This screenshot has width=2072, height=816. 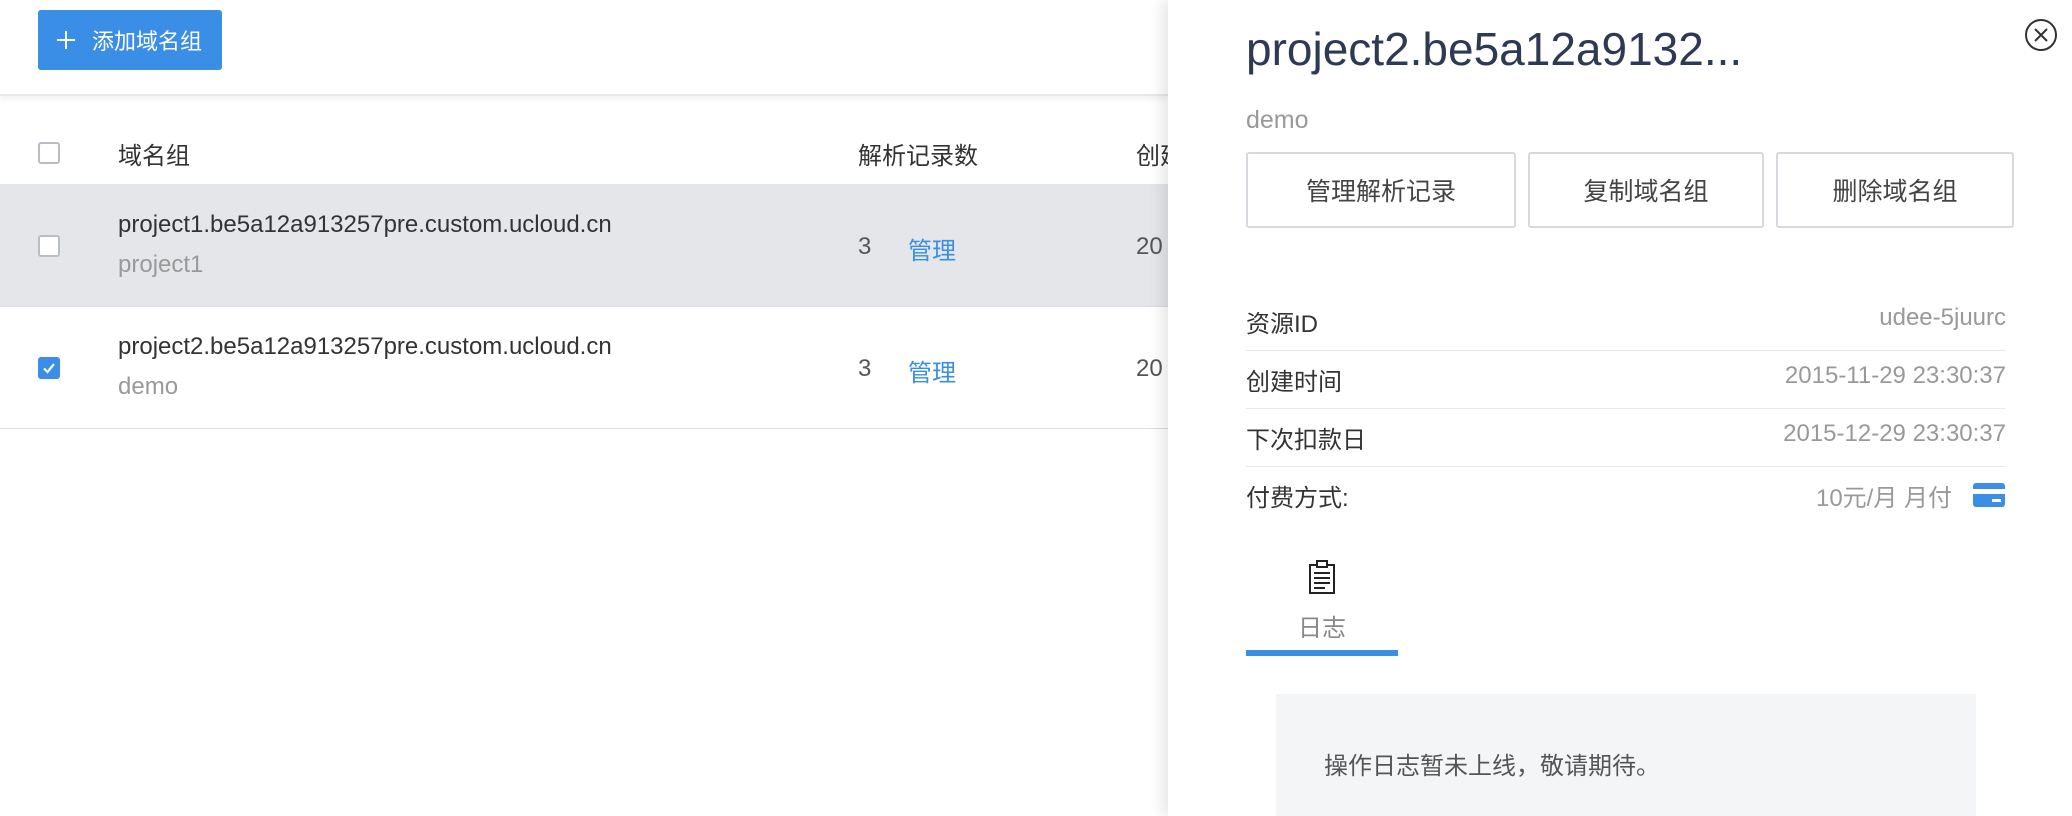 What do you see at coordinates (1989, 495) in the screenshot?
I see `credit-card-icon` at bounding box center [1989, 495].